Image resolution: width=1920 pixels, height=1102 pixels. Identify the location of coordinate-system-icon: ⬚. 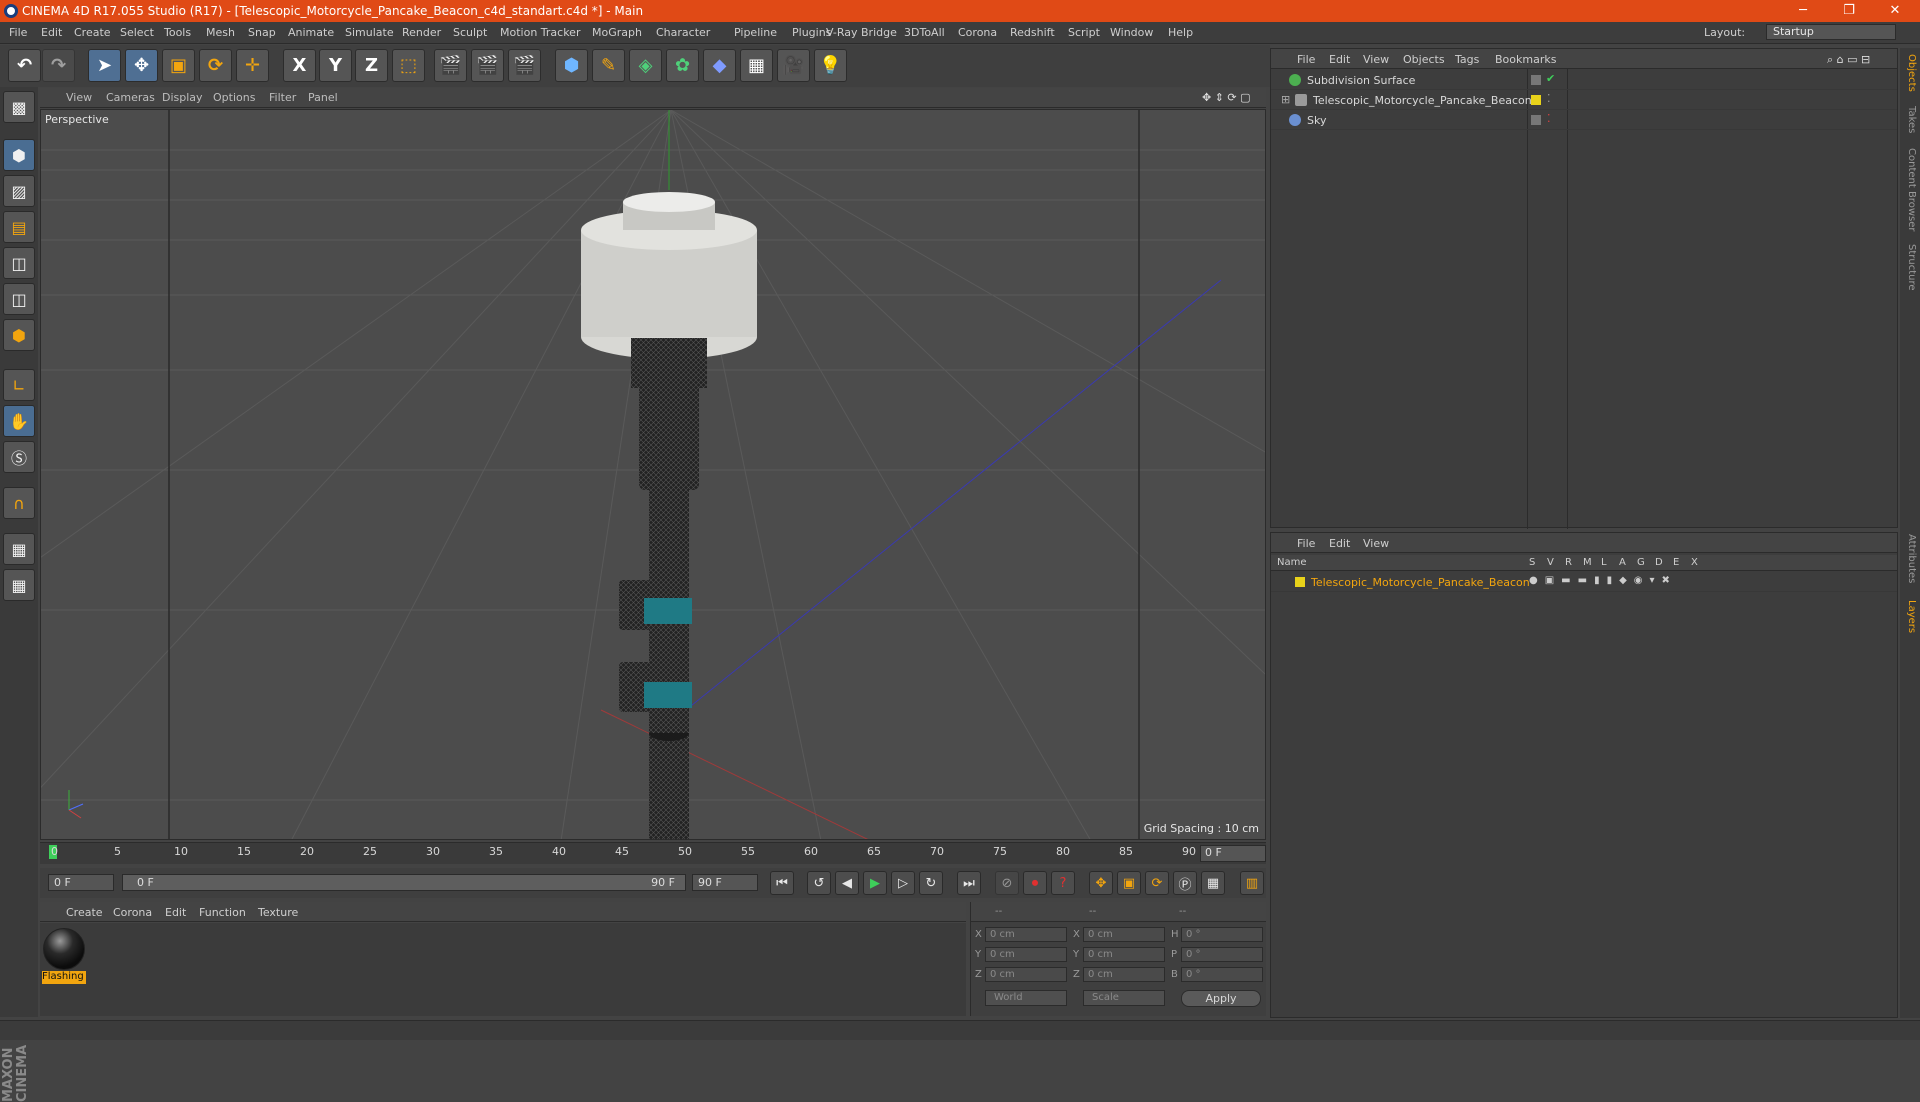
(408, 65).